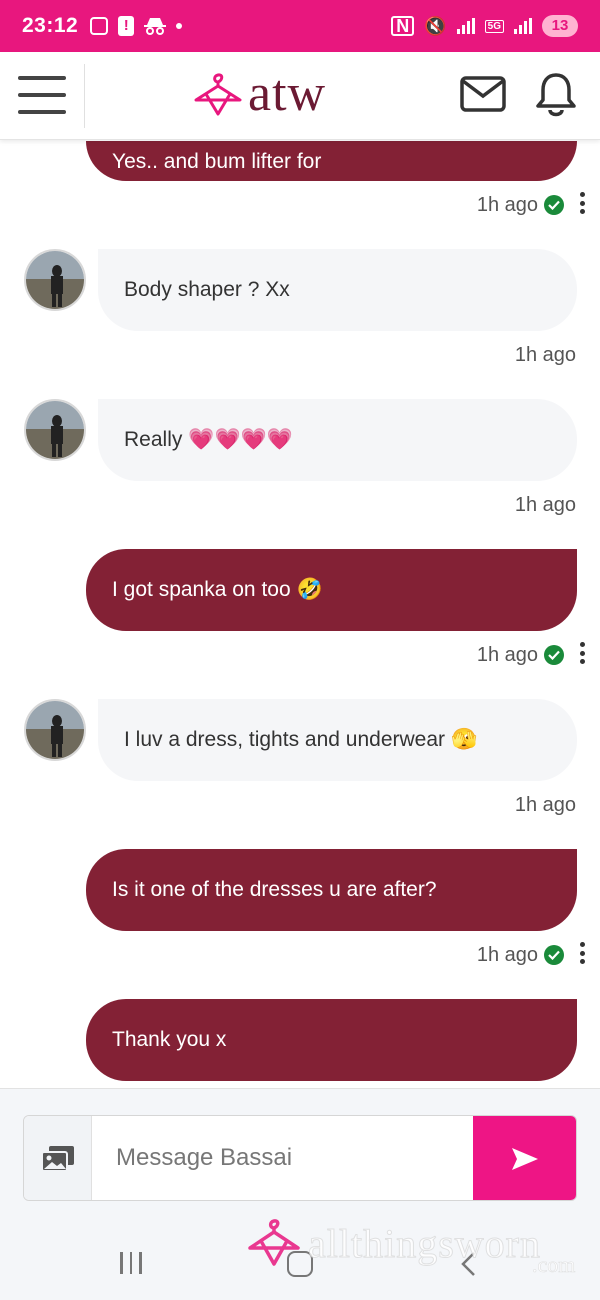  What do you see at coordinates (42, 95) in the screenshot?
I see `menu-icon` at bounding box center [42, 95].